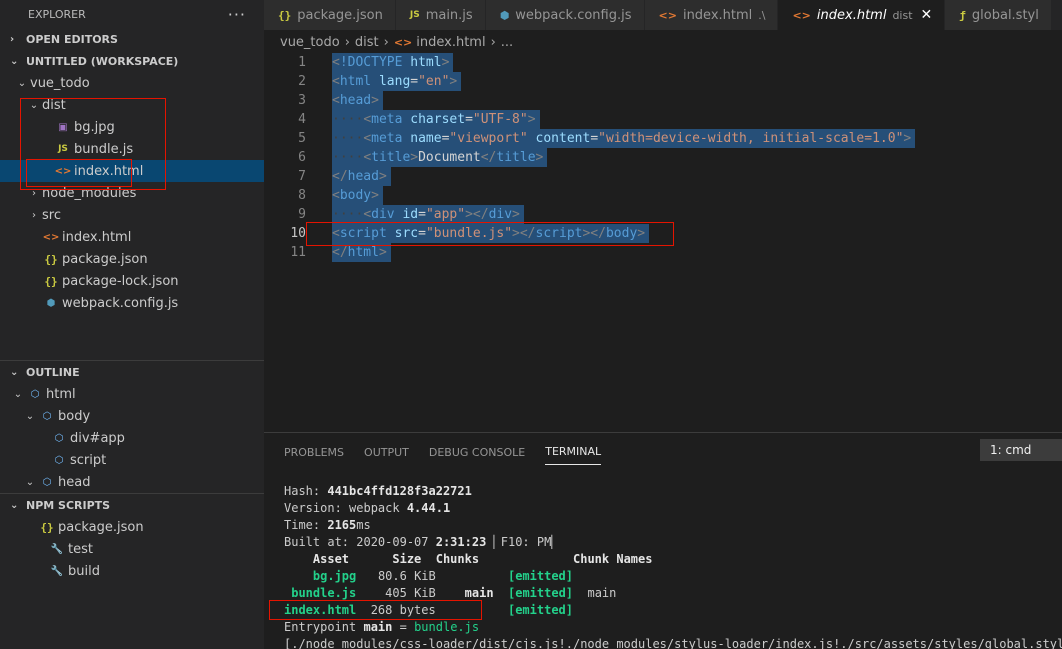 This screenshot has height=649, width=1062. I want to click on tree-item: ⬡ div#app, so click(132, 438).